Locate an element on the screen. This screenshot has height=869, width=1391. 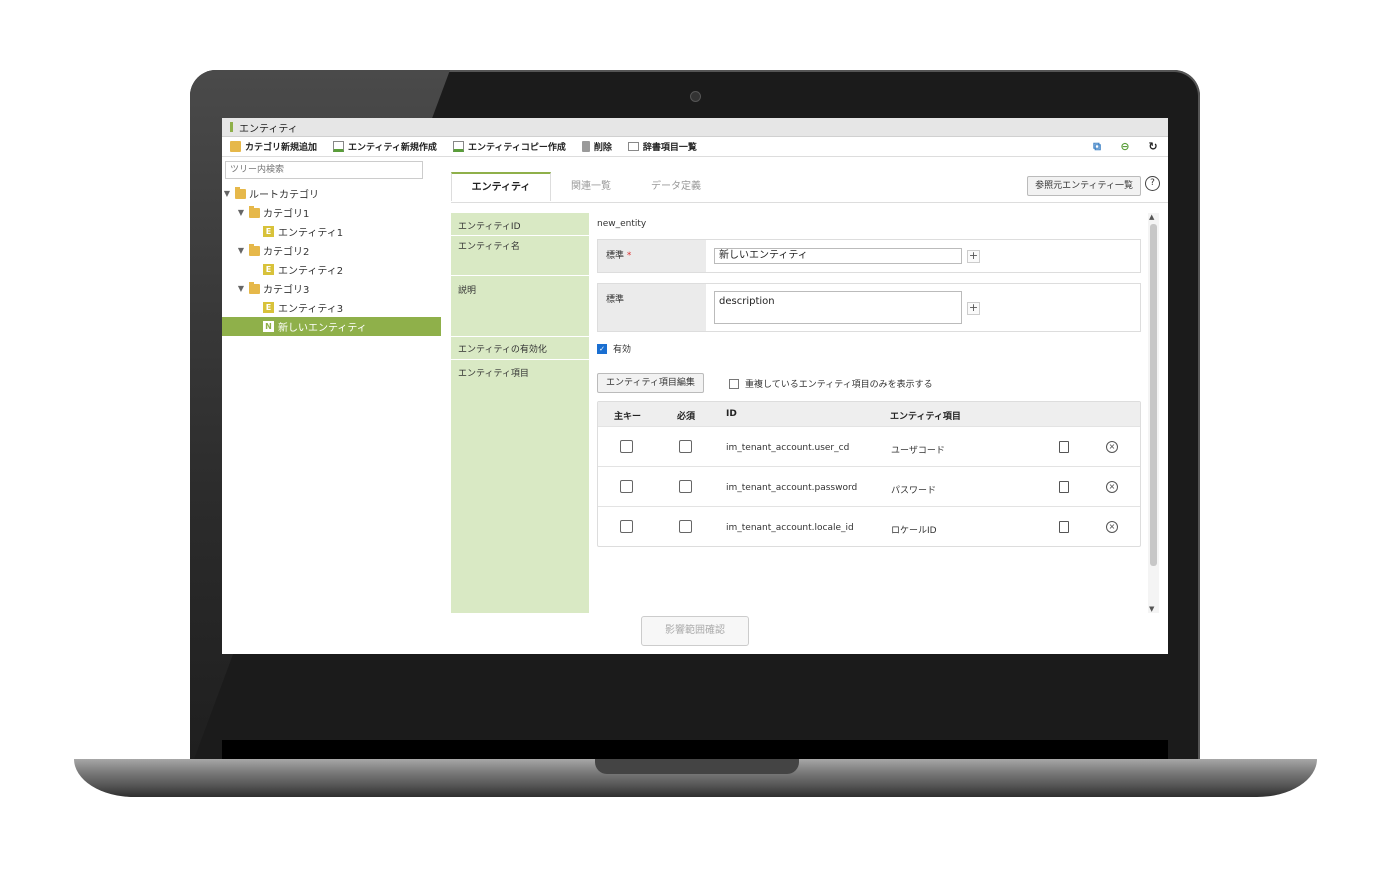
scroll-down-icon: ▼ is located at coordinates (1151, 609).